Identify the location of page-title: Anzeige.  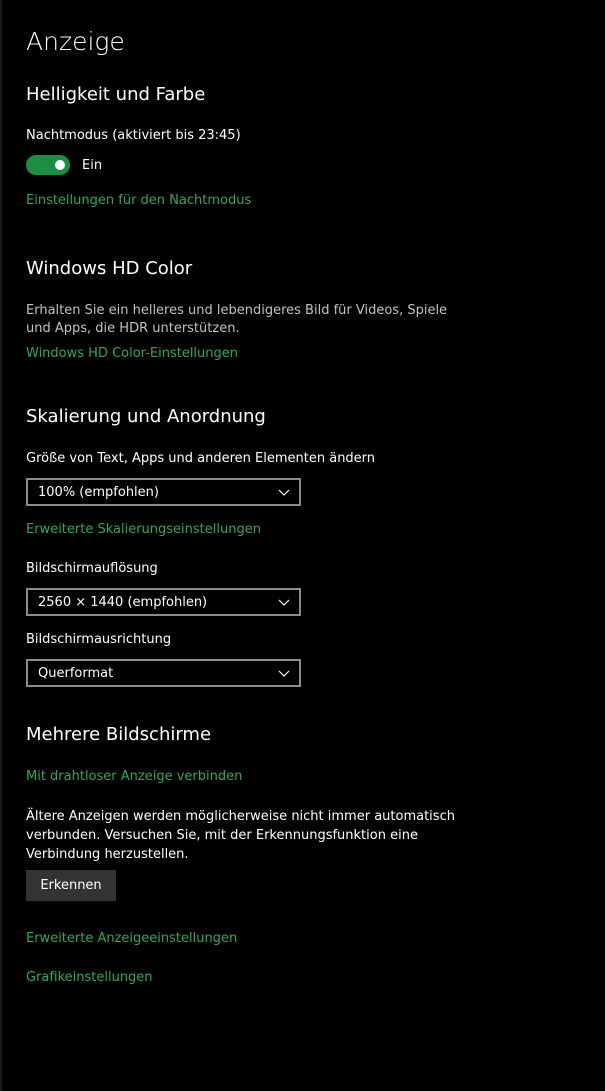
(75, 41).